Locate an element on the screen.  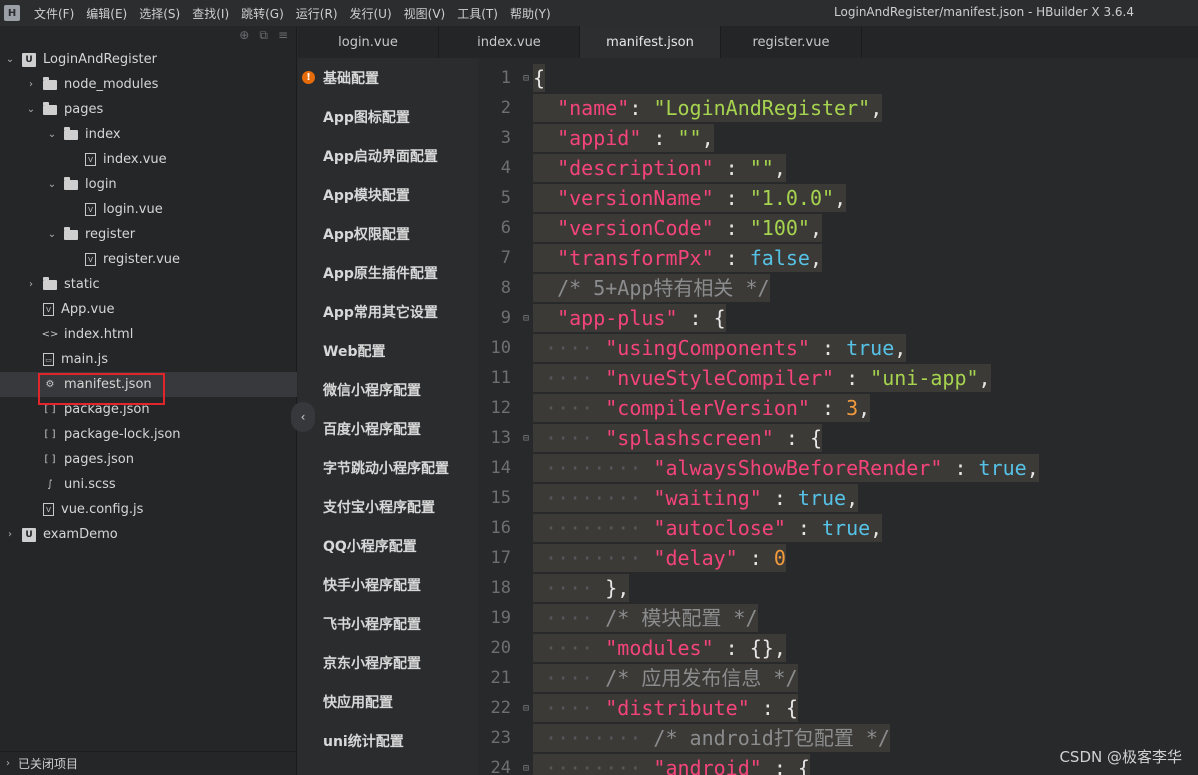
config-nav-item: App权限配置 is located at coordinates (388, 233).